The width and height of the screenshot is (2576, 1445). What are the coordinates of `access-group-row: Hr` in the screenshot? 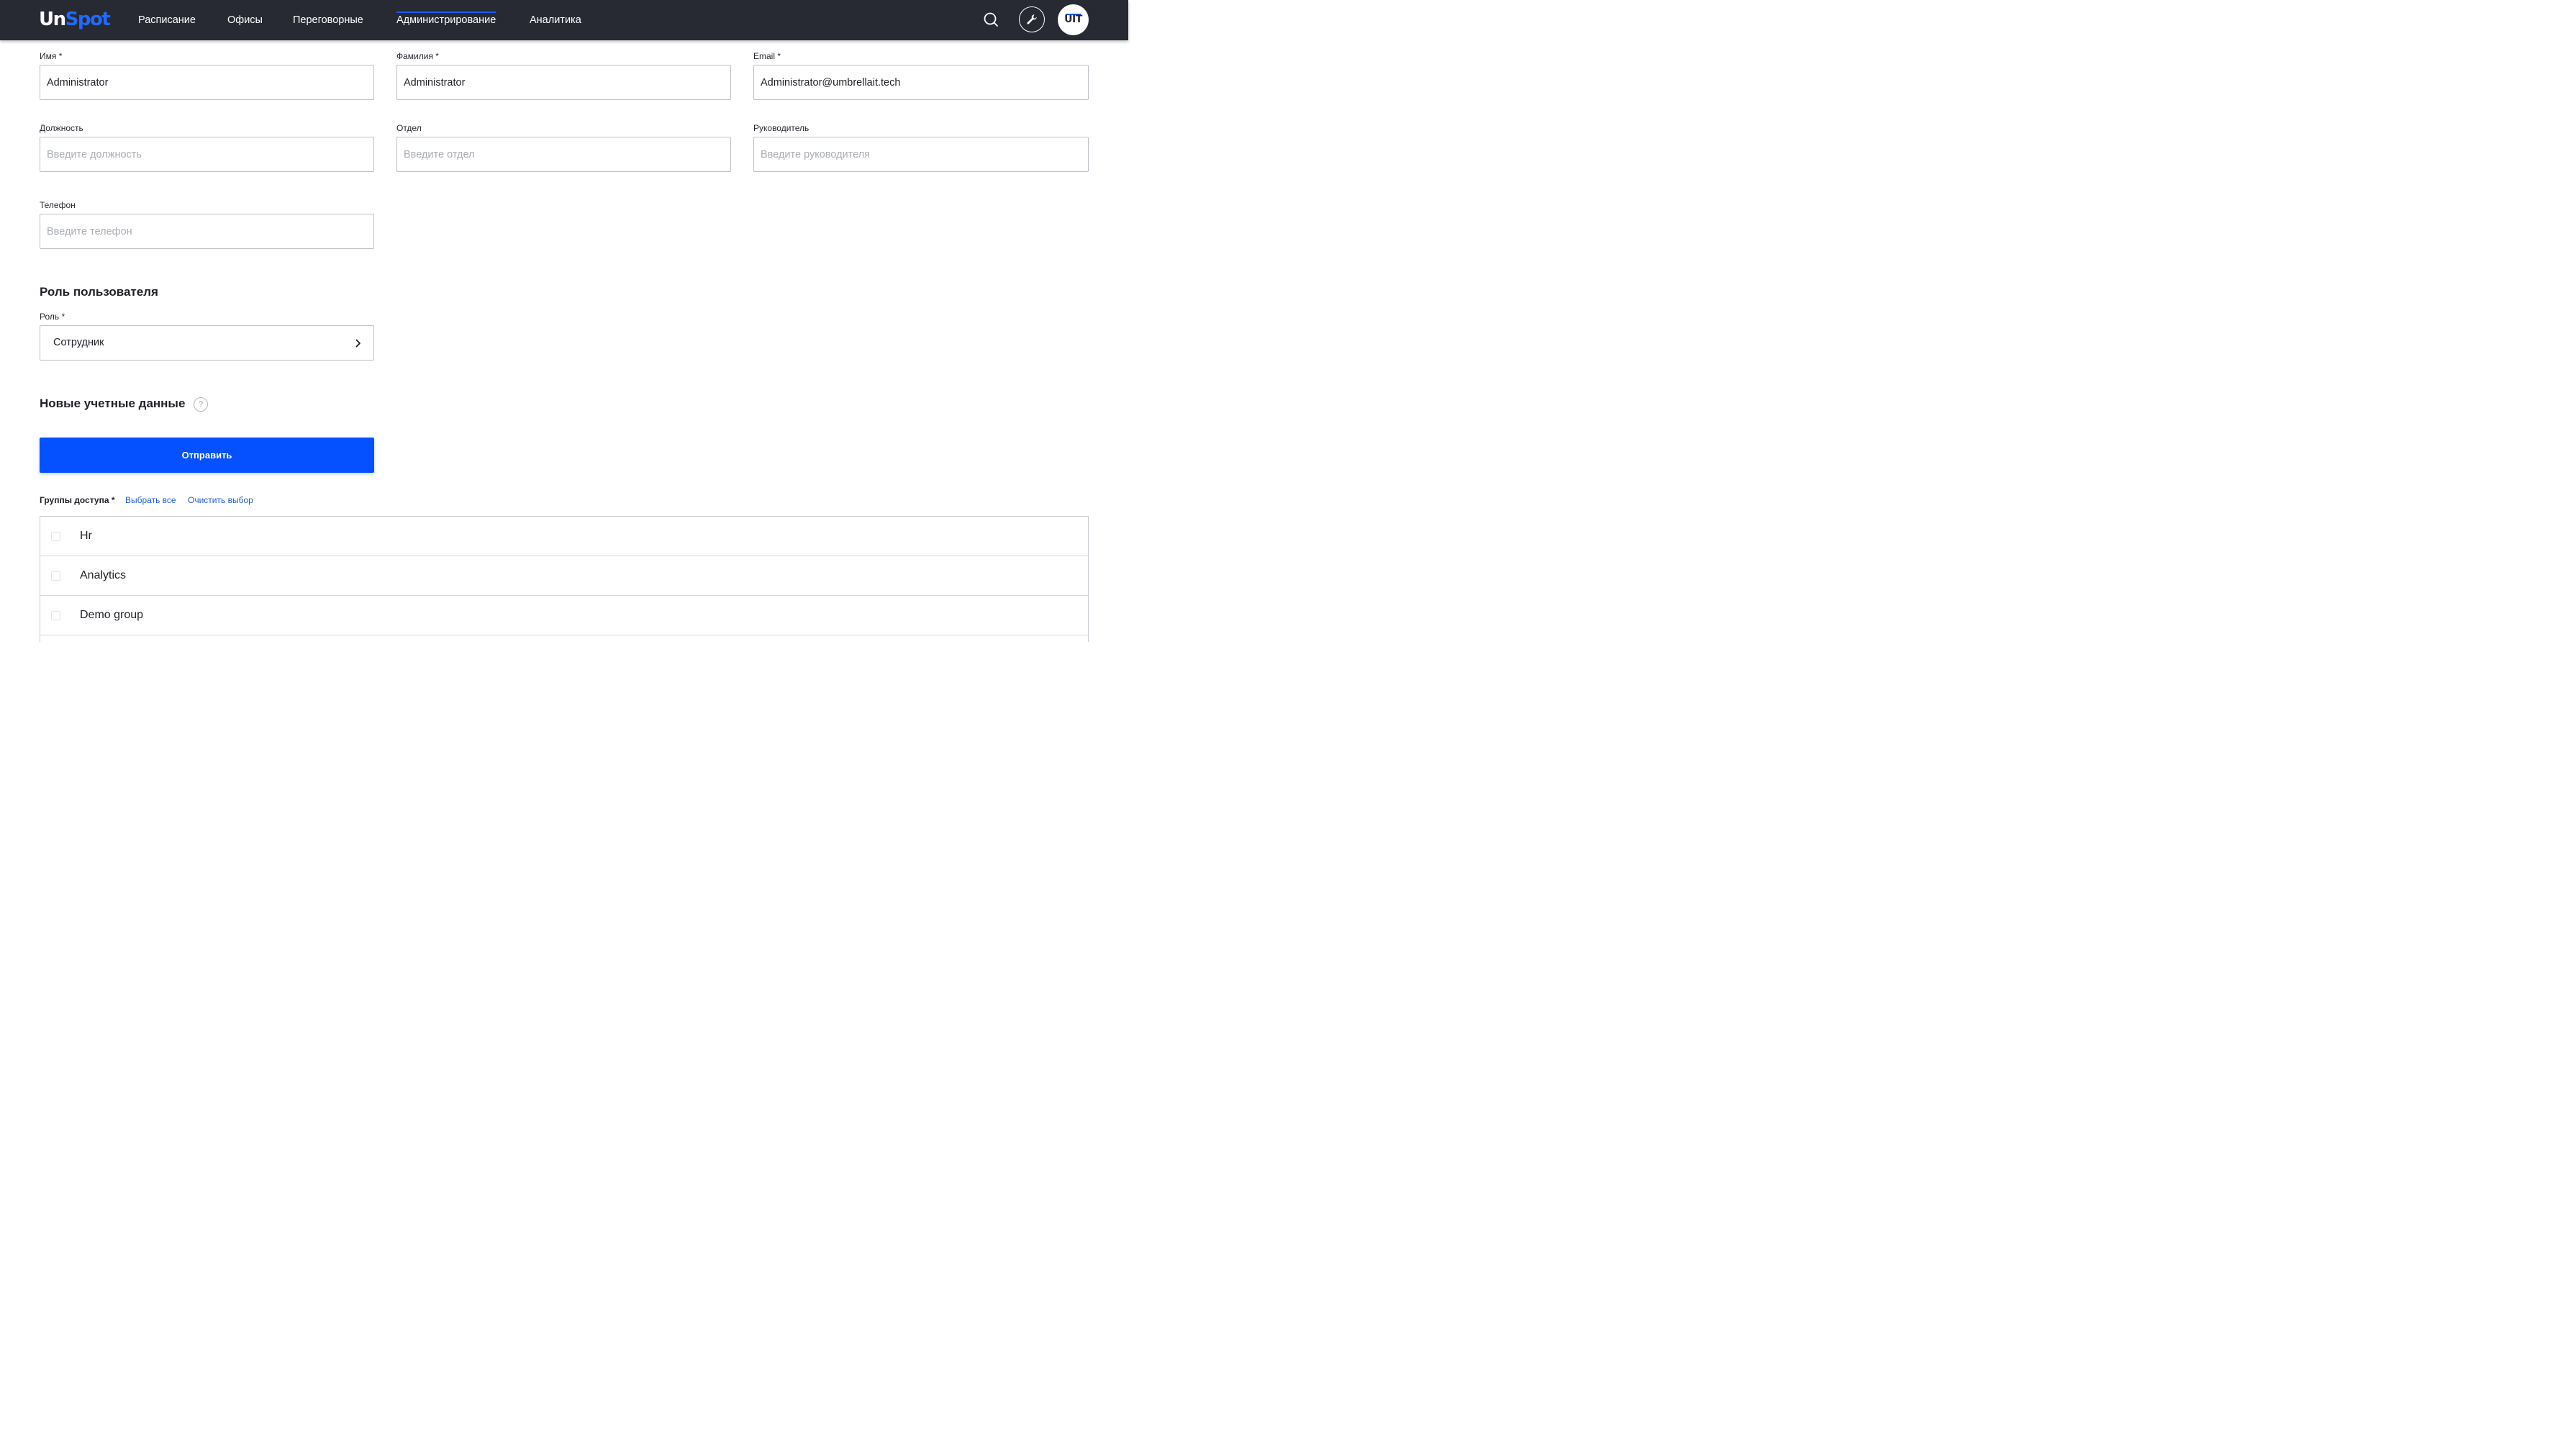 It's located at (564, 536).